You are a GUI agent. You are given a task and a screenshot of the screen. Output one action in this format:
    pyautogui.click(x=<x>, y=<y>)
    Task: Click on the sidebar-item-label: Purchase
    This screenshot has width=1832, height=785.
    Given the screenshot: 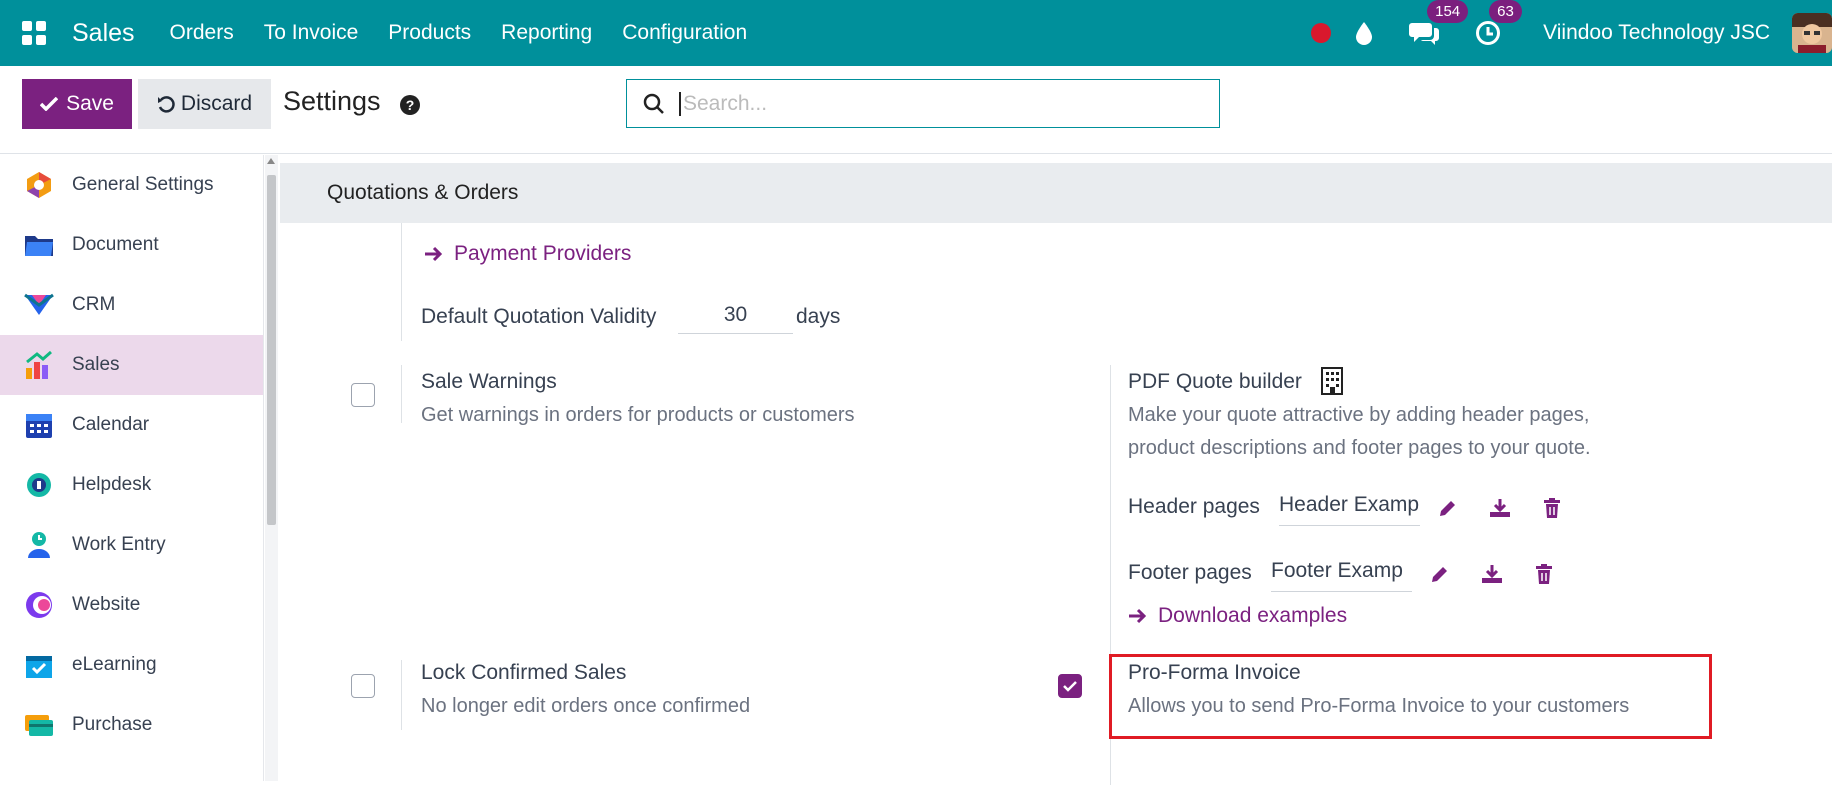 What is the action you would take?
    pyautogui.click(x=112, y=724)
    